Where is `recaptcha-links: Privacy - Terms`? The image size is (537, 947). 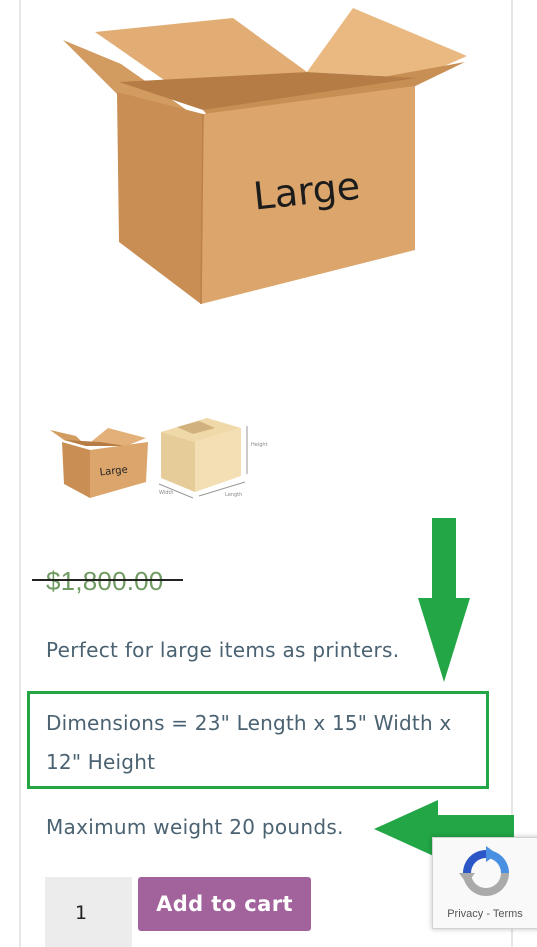
recaptcha-links: Privacy - Terms is located at coordinates (485, 914).